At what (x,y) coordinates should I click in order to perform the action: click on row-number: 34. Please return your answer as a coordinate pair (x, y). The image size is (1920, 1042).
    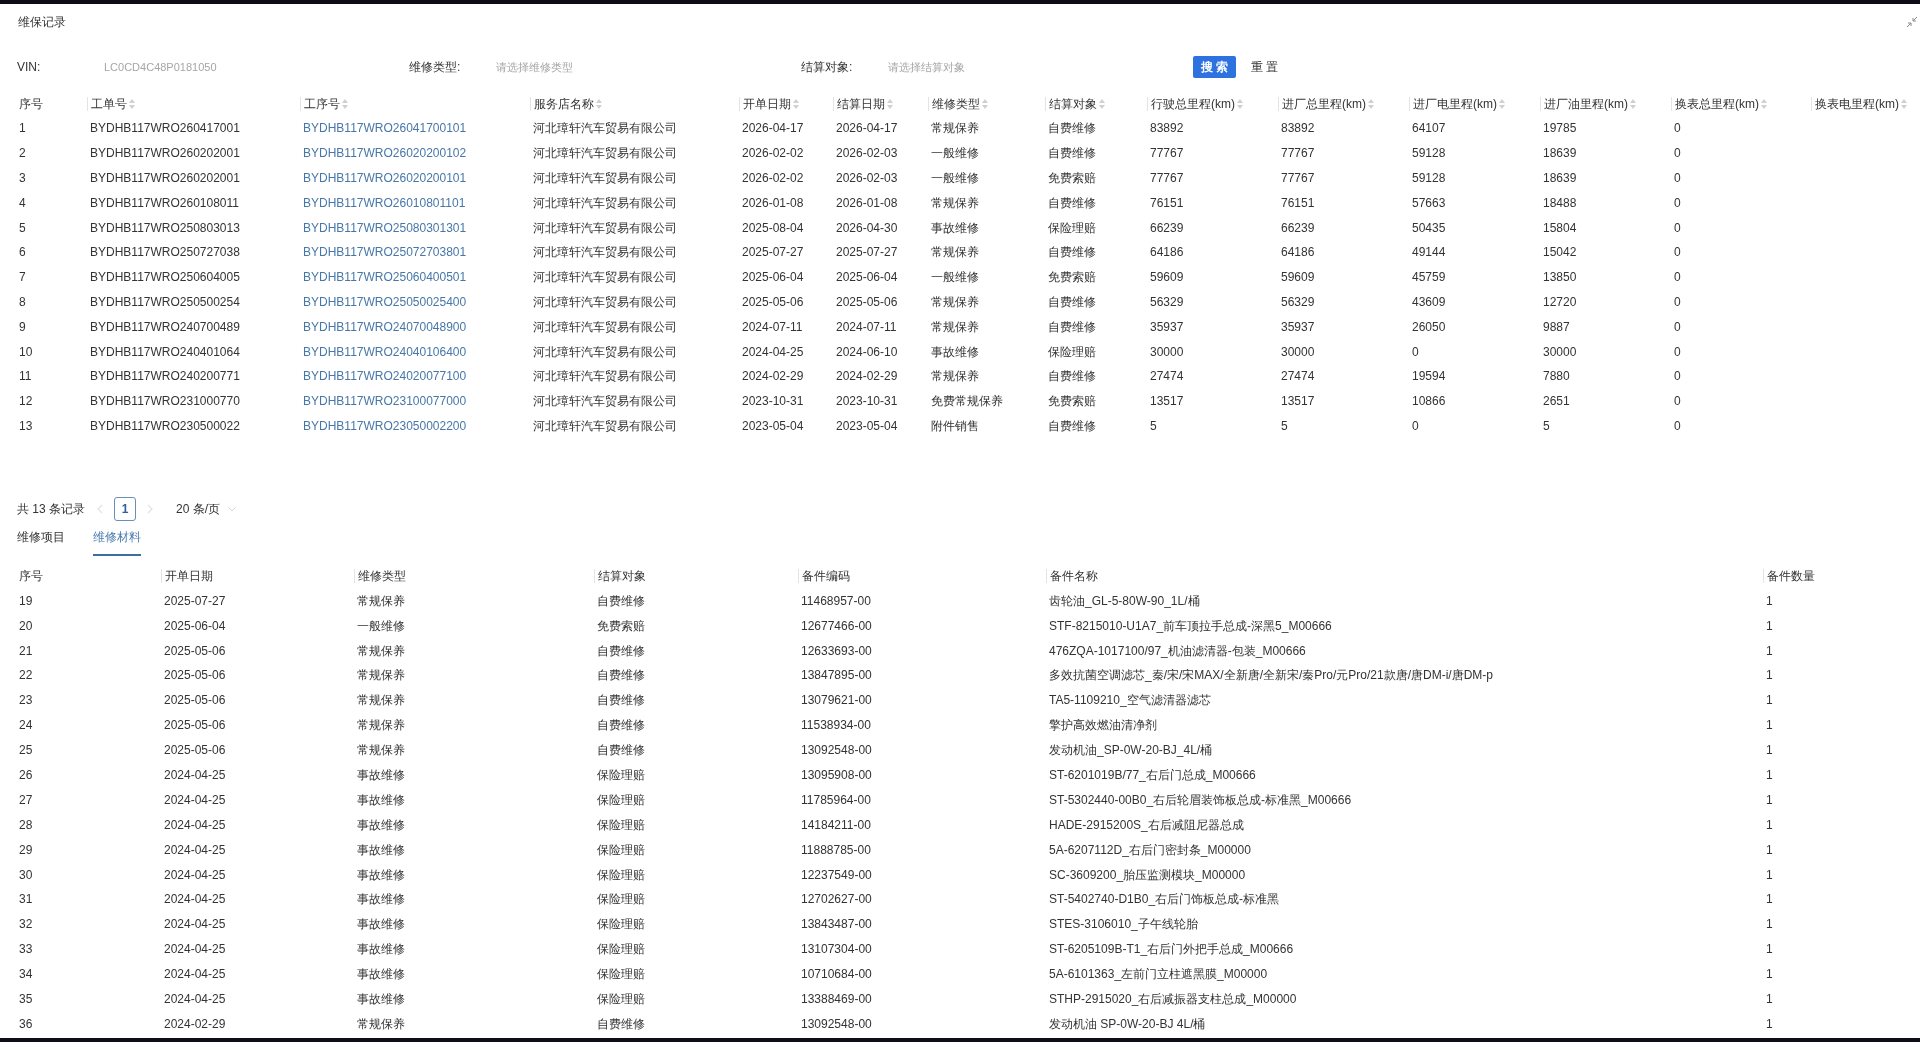
    Looking at the image, I should click on (26, 975).